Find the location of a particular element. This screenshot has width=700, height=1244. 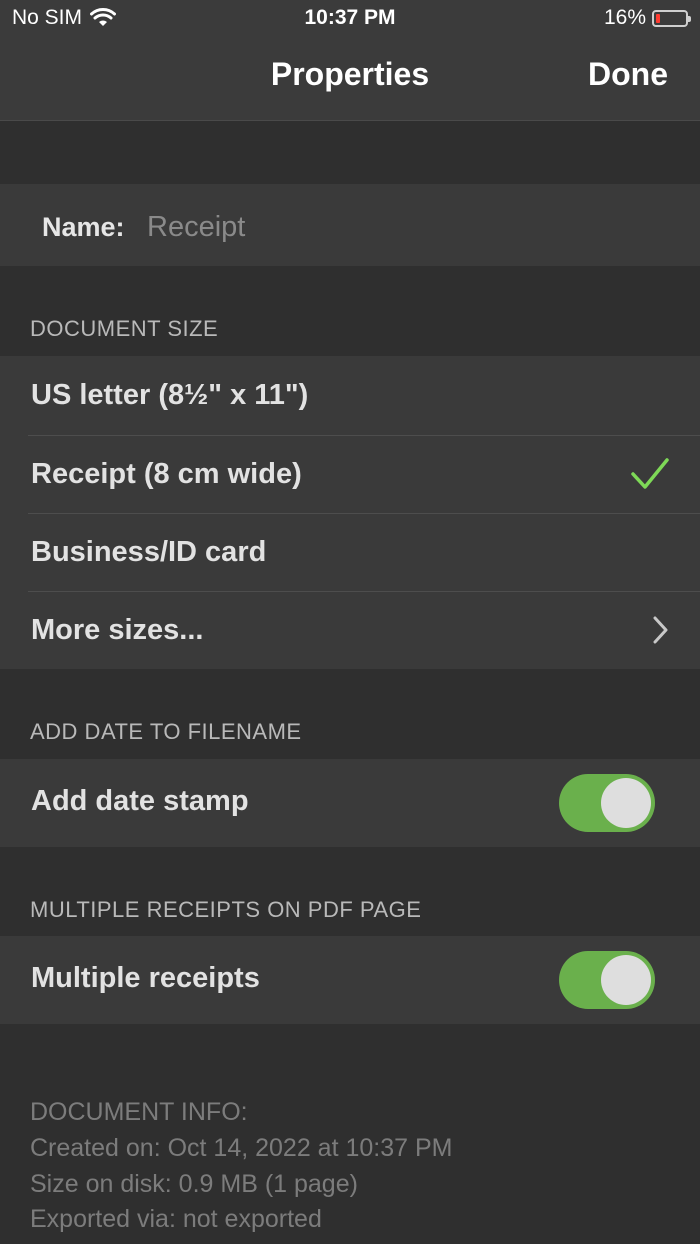

multiple-receipts-toggle is located at coordinates (607, 980).